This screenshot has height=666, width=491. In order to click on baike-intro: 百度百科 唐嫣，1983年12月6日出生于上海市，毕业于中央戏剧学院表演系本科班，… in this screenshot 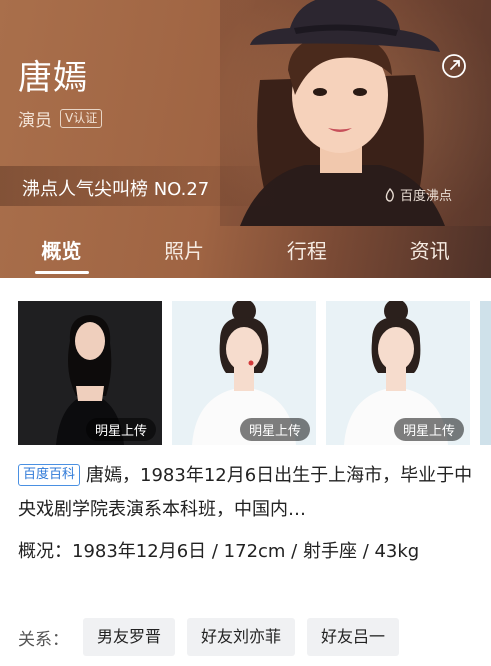, I will do `click(245, 493)`.